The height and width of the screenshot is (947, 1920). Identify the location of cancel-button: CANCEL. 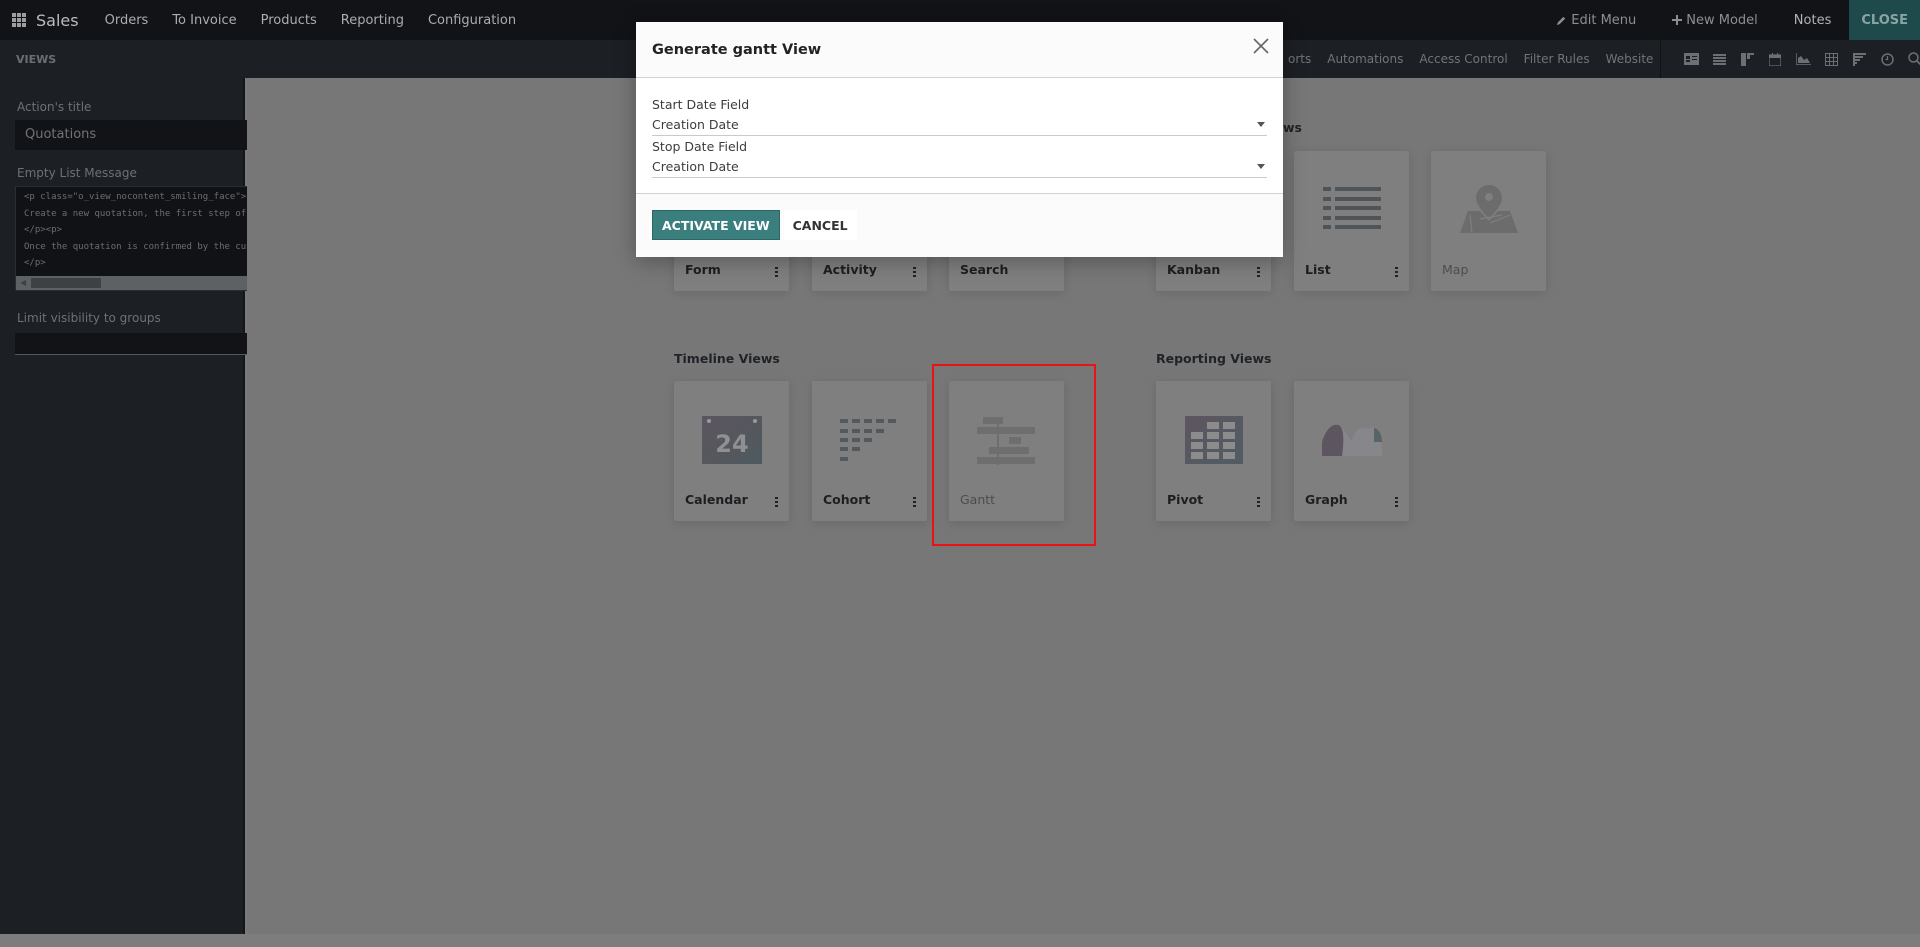
(820, 225).